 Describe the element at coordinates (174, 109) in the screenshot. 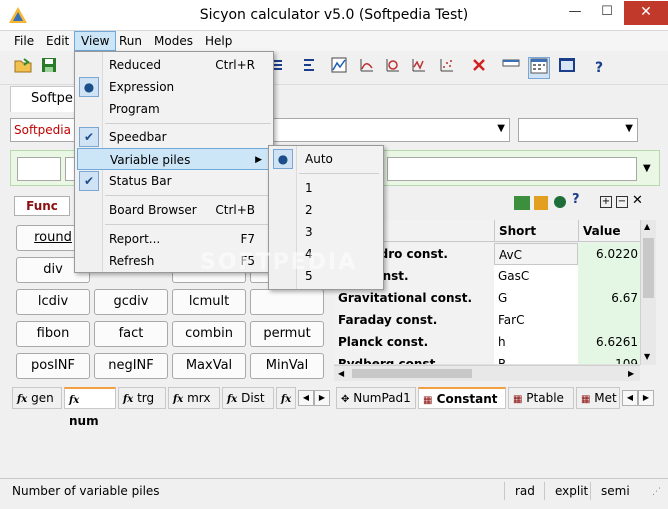

I see `menu-item-program: Program` at that location.